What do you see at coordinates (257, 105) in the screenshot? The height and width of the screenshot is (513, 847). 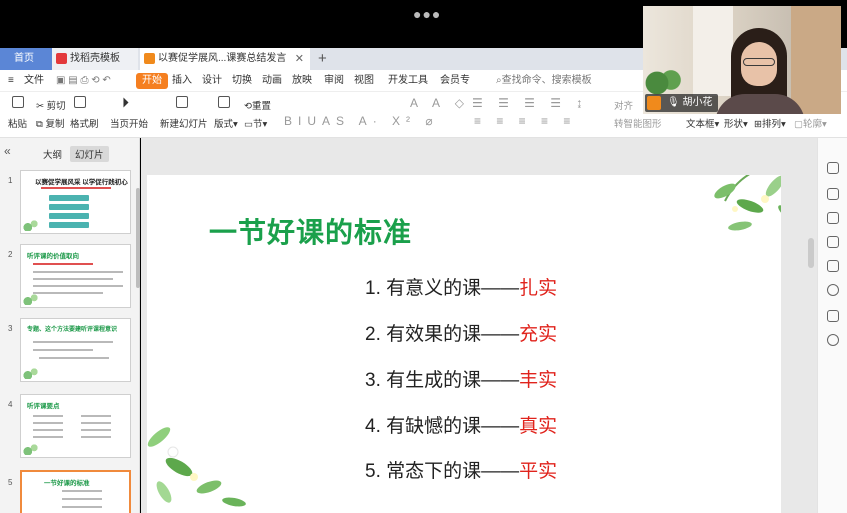 I see `reset-button: ⟲重置` at bounding box center [257, 105].